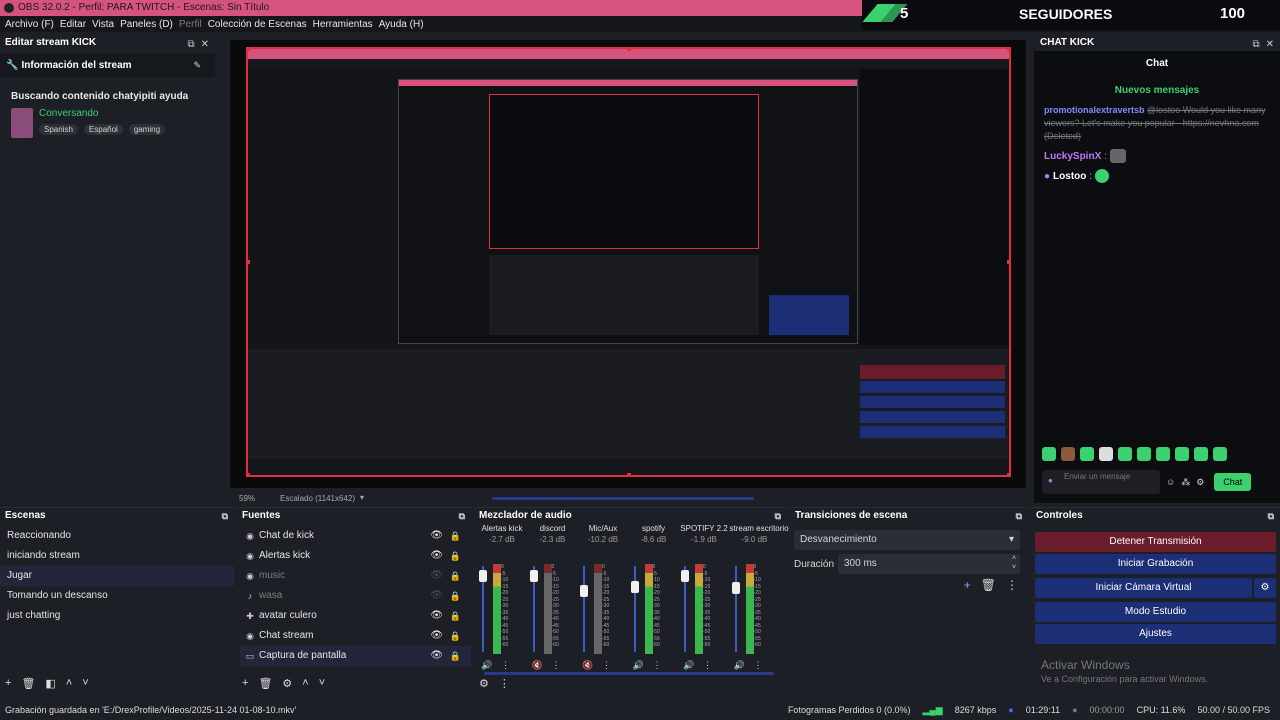 The width and height of the screenshot is (1280, 720). What do you see at coordinates (1014, 563) in the screenshot?
I see `spinner-icon: ˄ ˅` at bounding box center [1014, 563].